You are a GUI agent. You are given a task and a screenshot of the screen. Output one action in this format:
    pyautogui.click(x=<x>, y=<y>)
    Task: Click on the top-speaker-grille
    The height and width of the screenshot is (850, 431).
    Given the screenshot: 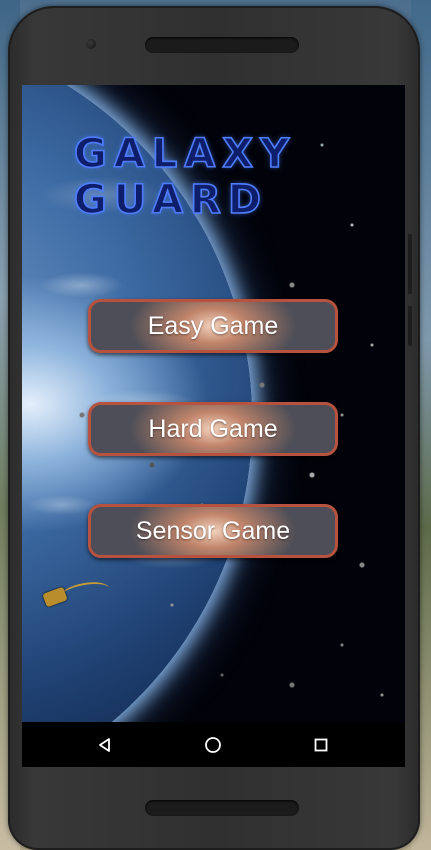 What is the action you would take?
    pyautogui.click(x=222, y=45)
    